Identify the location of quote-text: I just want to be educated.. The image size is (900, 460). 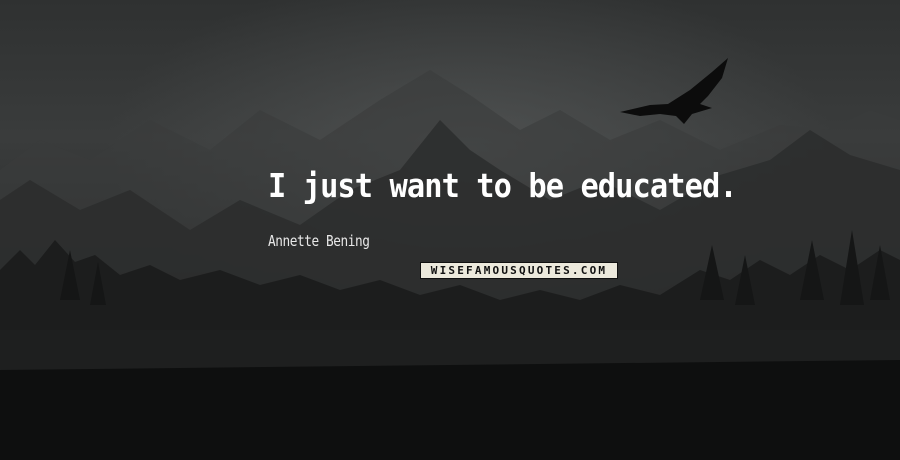
(503, 185).